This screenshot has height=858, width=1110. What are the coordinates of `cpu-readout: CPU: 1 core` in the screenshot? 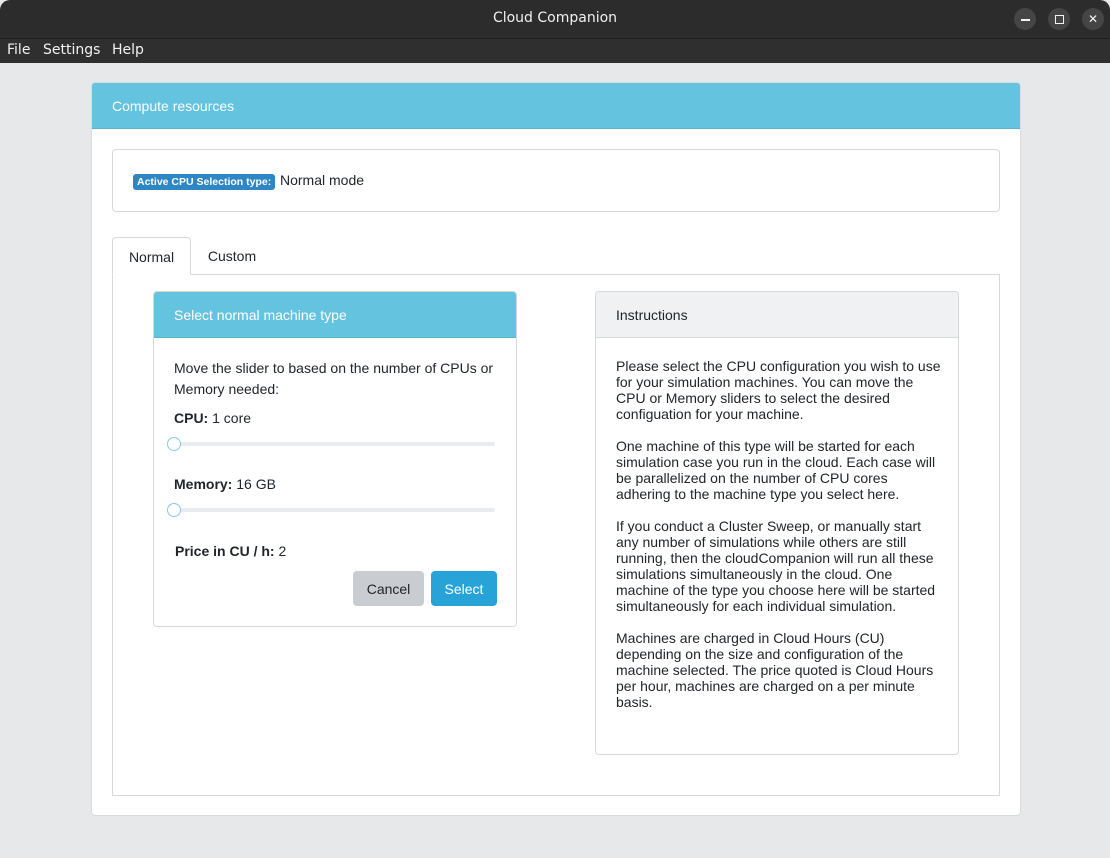 It's located at (212, 418).